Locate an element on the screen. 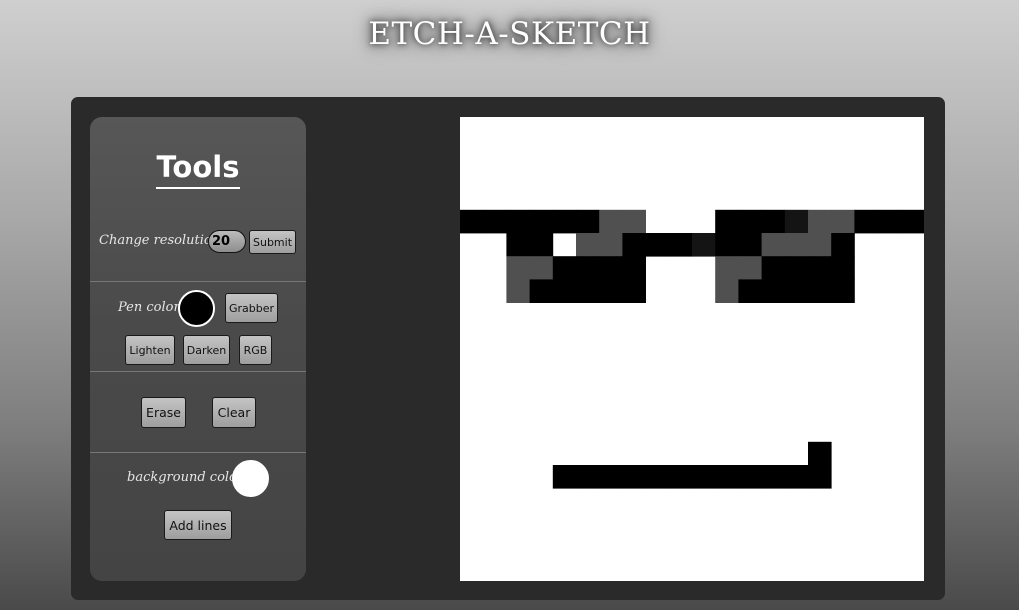  tools-heading-text: Tools is located at coordinates (198, 168).